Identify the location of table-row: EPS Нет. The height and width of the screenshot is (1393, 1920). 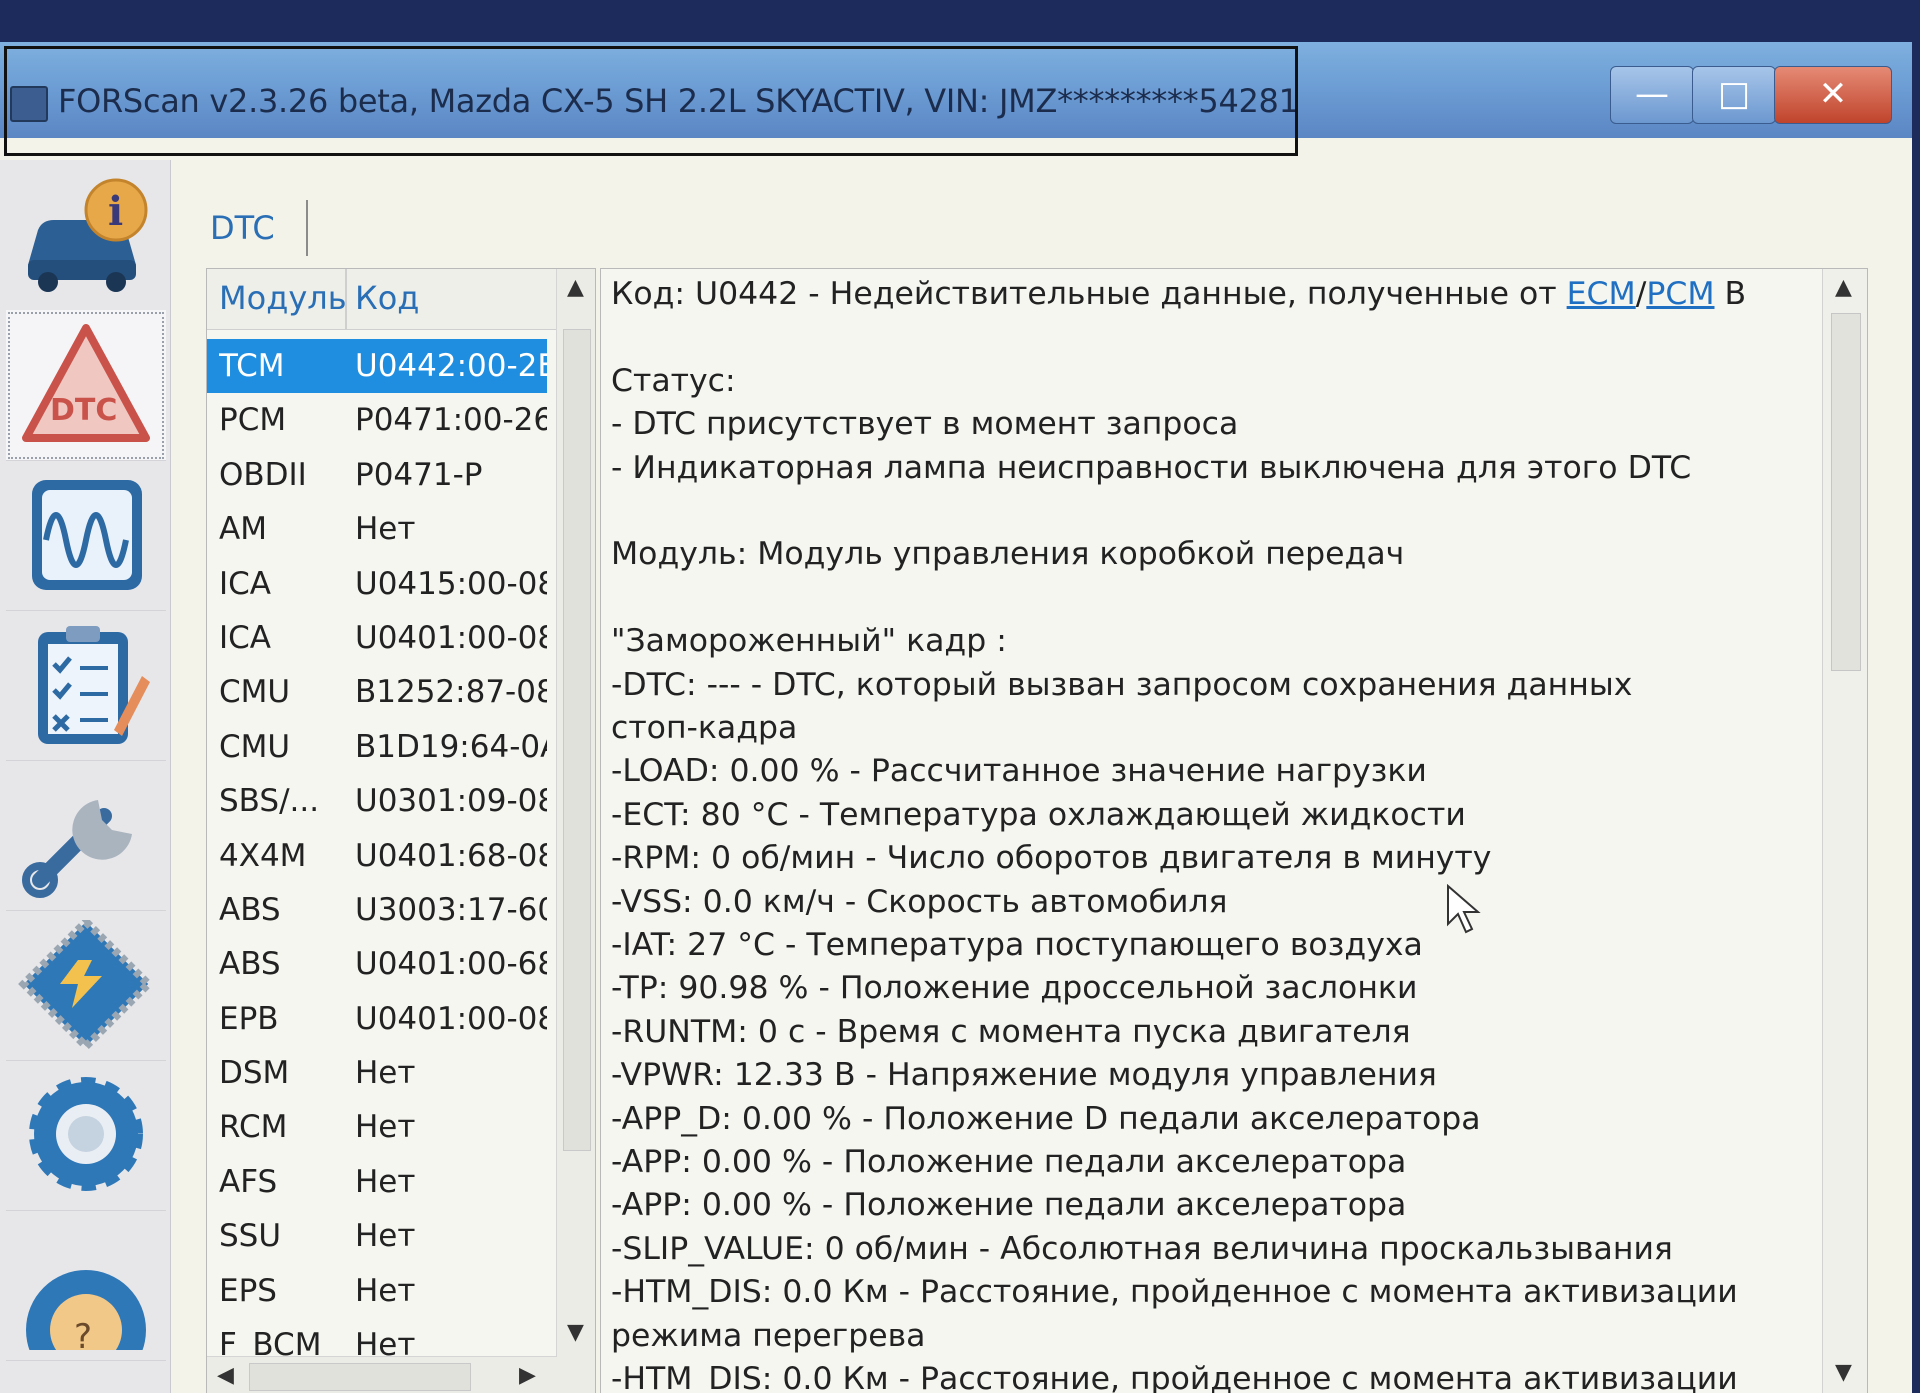
(377, 1291).